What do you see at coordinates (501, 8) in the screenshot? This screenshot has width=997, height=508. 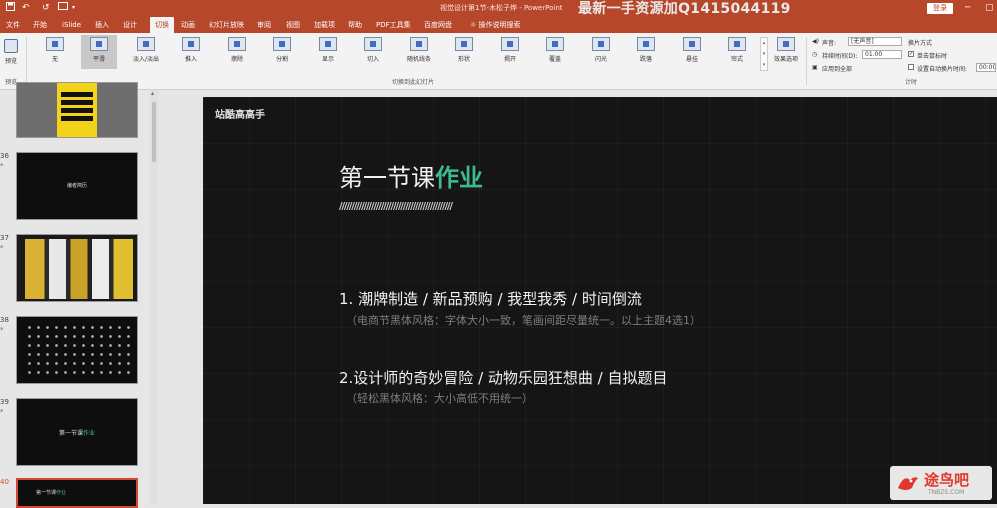 I see `window-title: 视觉设计第1节-木松子烨 - PowerPoint` at bounding box center [501, 8].